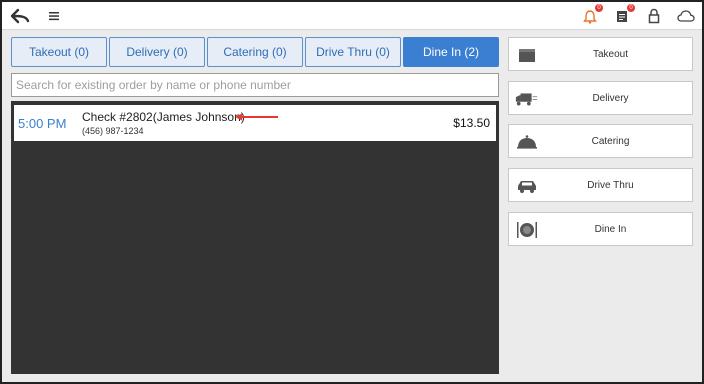 The image size is (704, 384). Describe the element at coordinates (157, 52) in the screenshot. I see `tab-delivery: Delivery (0)` at that location.